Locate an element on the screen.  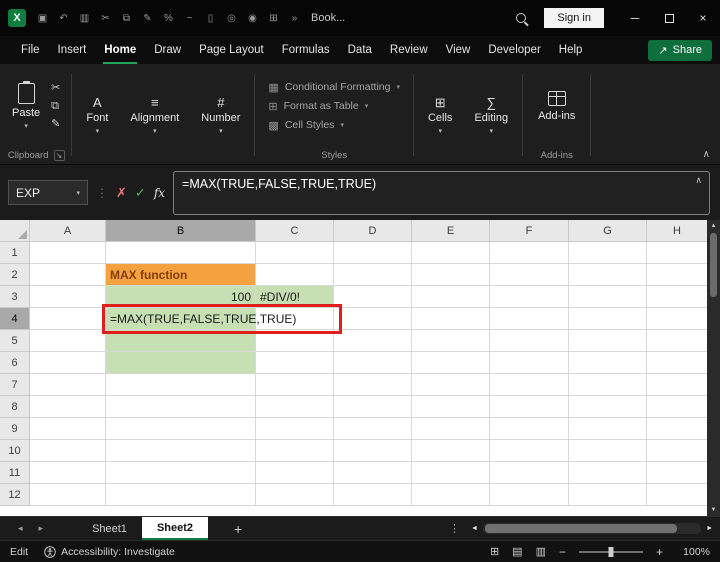
cell-G11 is located at coordinates (608, 473).